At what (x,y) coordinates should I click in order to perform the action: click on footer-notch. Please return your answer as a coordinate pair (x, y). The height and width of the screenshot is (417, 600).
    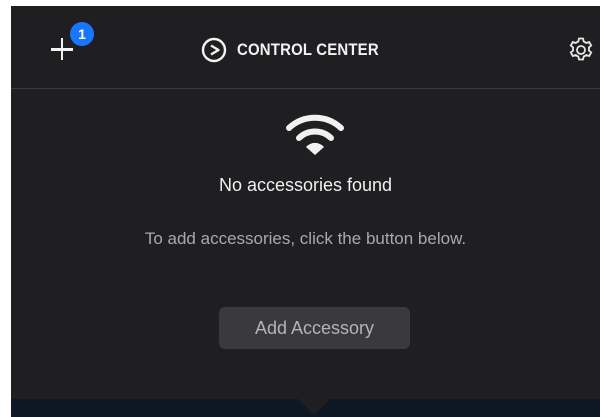
    Looking at the image, I should click on (314, 407).